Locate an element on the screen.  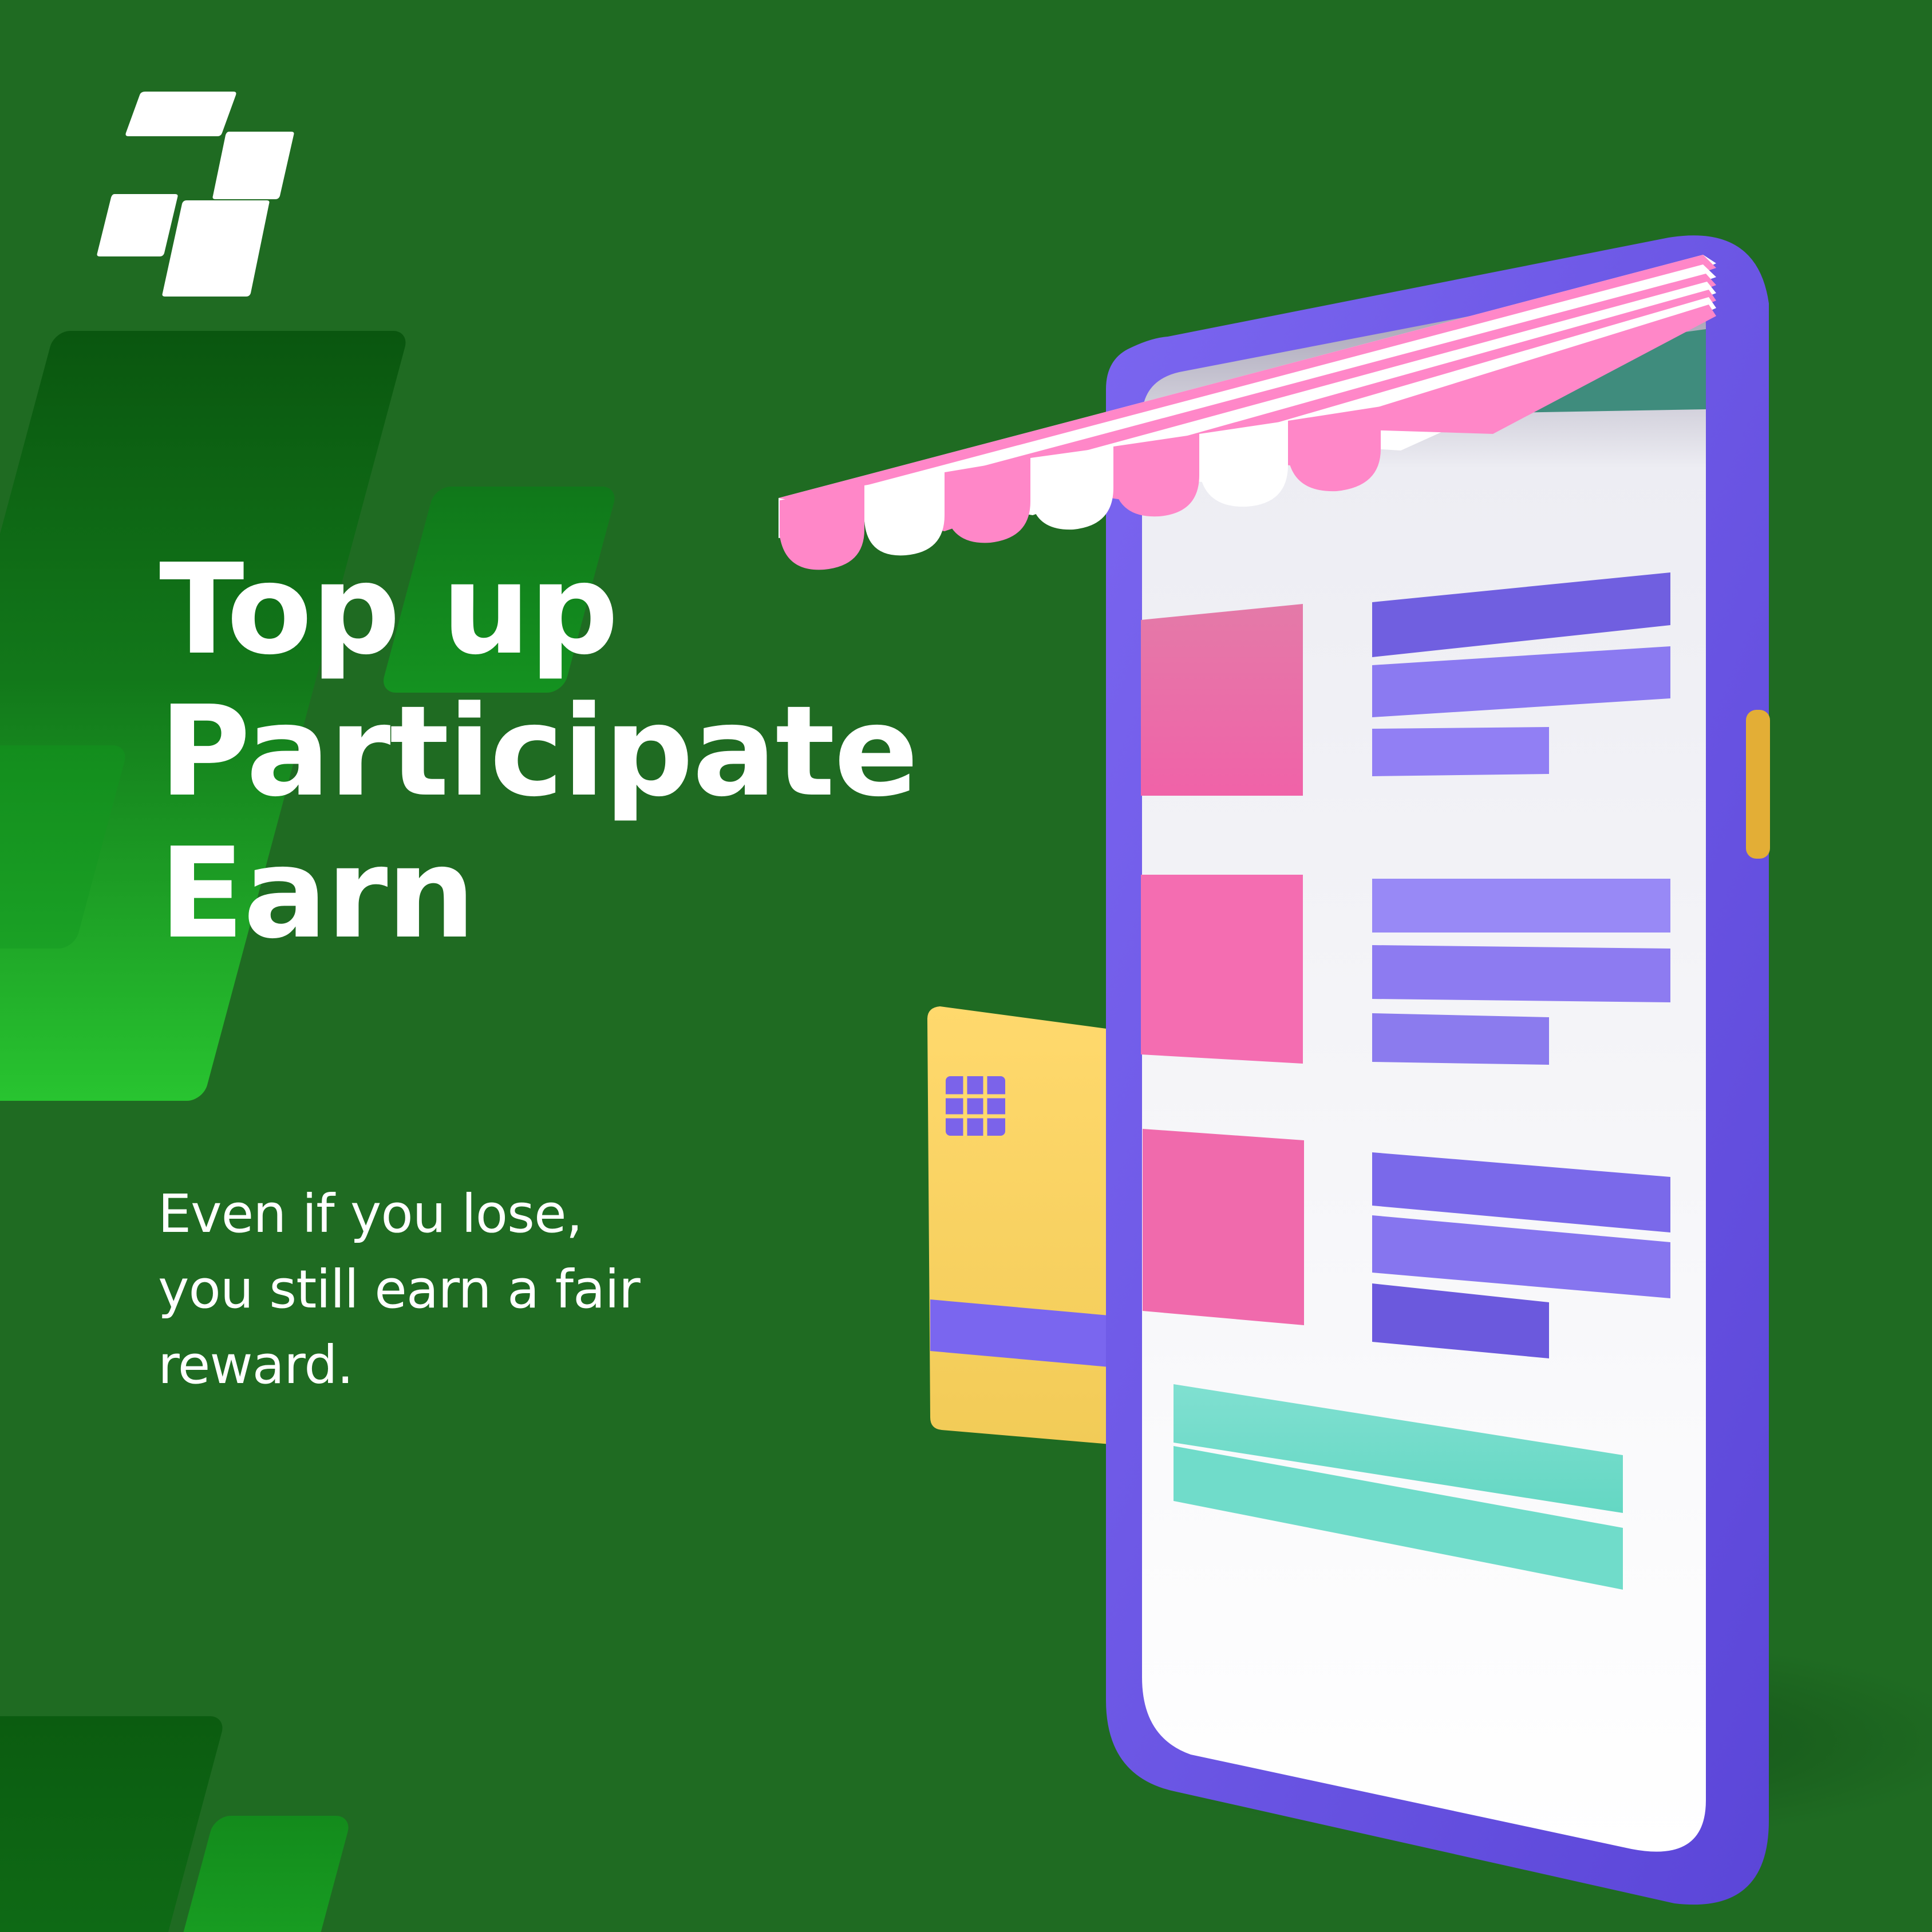
subcopy-line-3: reward. is located at coordinates (256, 1365).